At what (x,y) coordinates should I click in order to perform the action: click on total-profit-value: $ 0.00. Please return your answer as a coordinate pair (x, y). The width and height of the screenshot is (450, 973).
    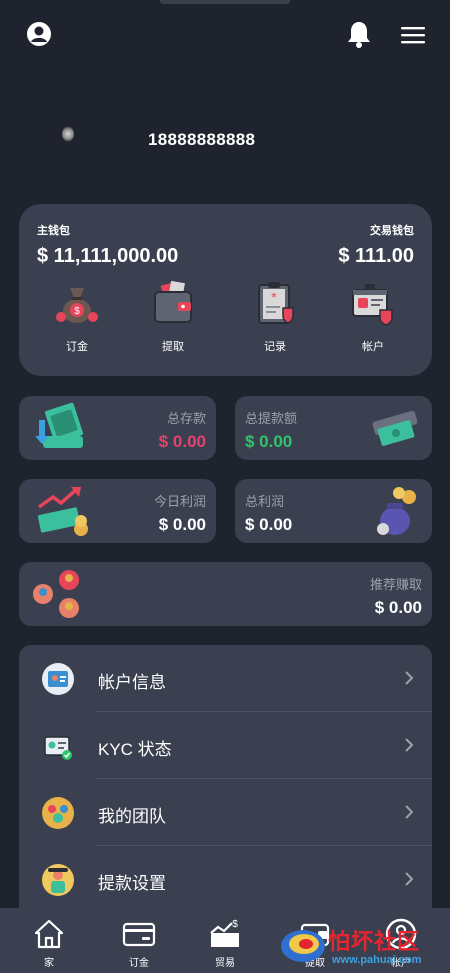
    Looking at the image, I should click on (269, 524).